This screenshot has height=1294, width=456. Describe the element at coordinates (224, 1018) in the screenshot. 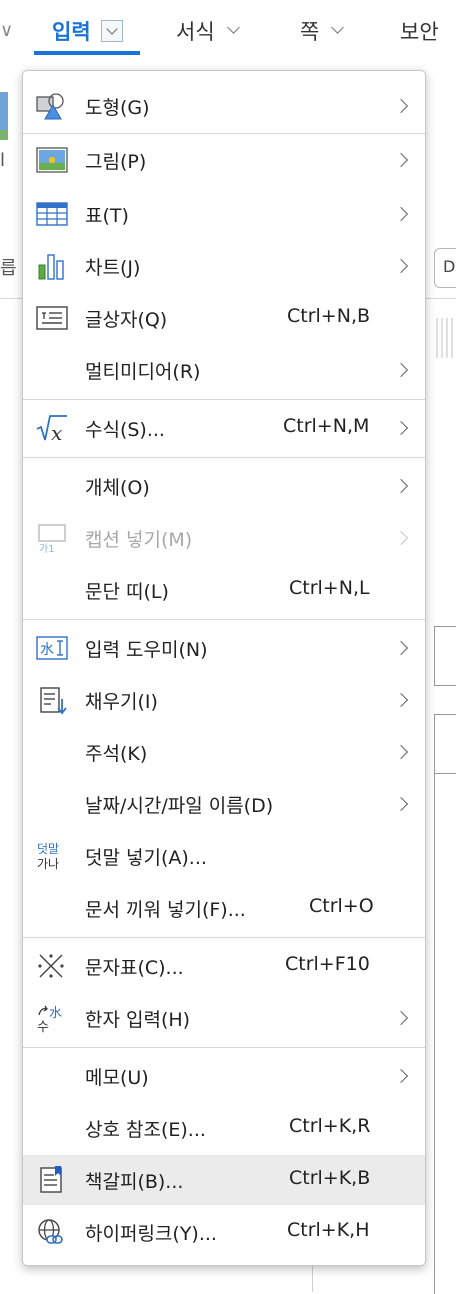

I see `menu-item-hanja-input: 水 수 한자 입력(H)` at that location.